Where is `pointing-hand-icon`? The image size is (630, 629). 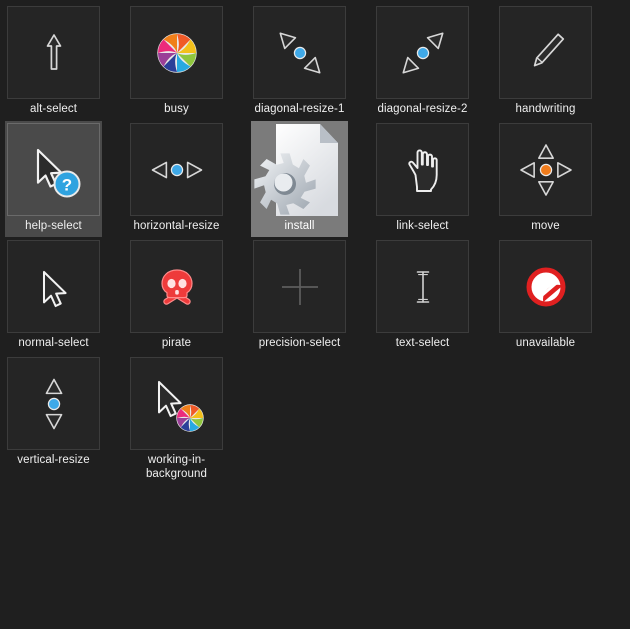
pointing-hand-icon is located at coordinates (423, 170).